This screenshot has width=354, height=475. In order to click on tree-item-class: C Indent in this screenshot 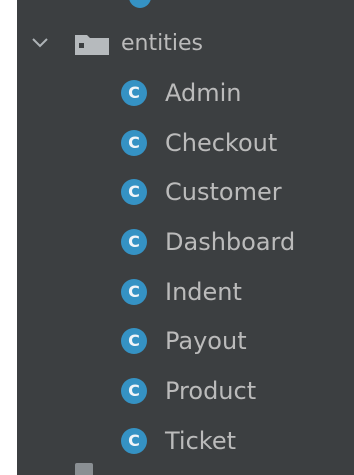, I will do `click(185, 294)`.